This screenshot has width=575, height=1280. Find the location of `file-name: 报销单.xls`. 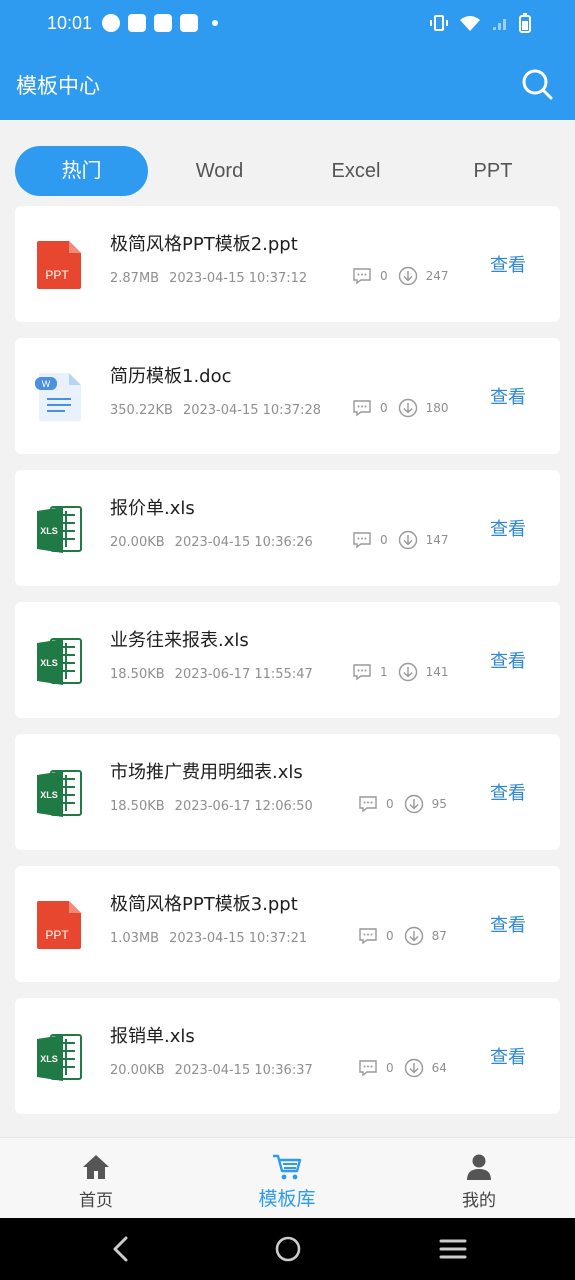

file-name: 报销单.xls is located at coordinates (152, 1036).